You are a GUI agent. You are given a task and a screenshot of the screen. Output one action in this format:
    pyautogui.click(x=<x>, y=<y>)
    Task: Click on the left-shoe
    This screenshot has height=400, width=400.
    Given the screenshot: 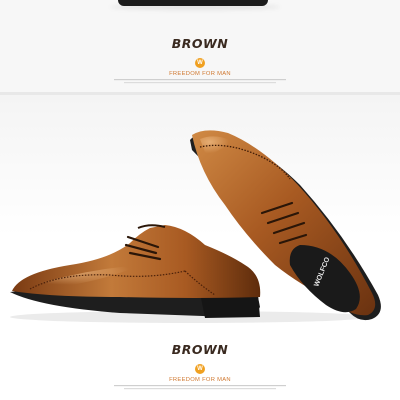 What is the action you would take?
    pyautogui.click(x=135, y=271)
    